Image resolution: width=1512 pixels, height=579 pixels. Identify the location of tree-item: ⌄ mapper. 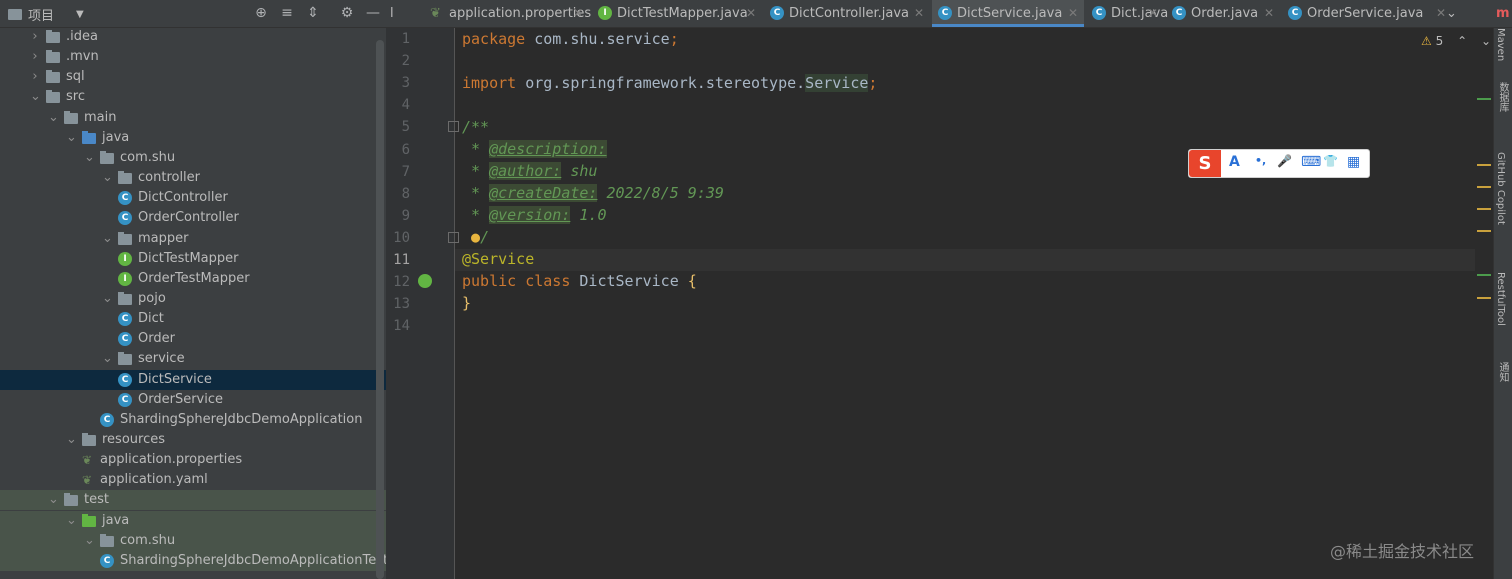
(193, 239).